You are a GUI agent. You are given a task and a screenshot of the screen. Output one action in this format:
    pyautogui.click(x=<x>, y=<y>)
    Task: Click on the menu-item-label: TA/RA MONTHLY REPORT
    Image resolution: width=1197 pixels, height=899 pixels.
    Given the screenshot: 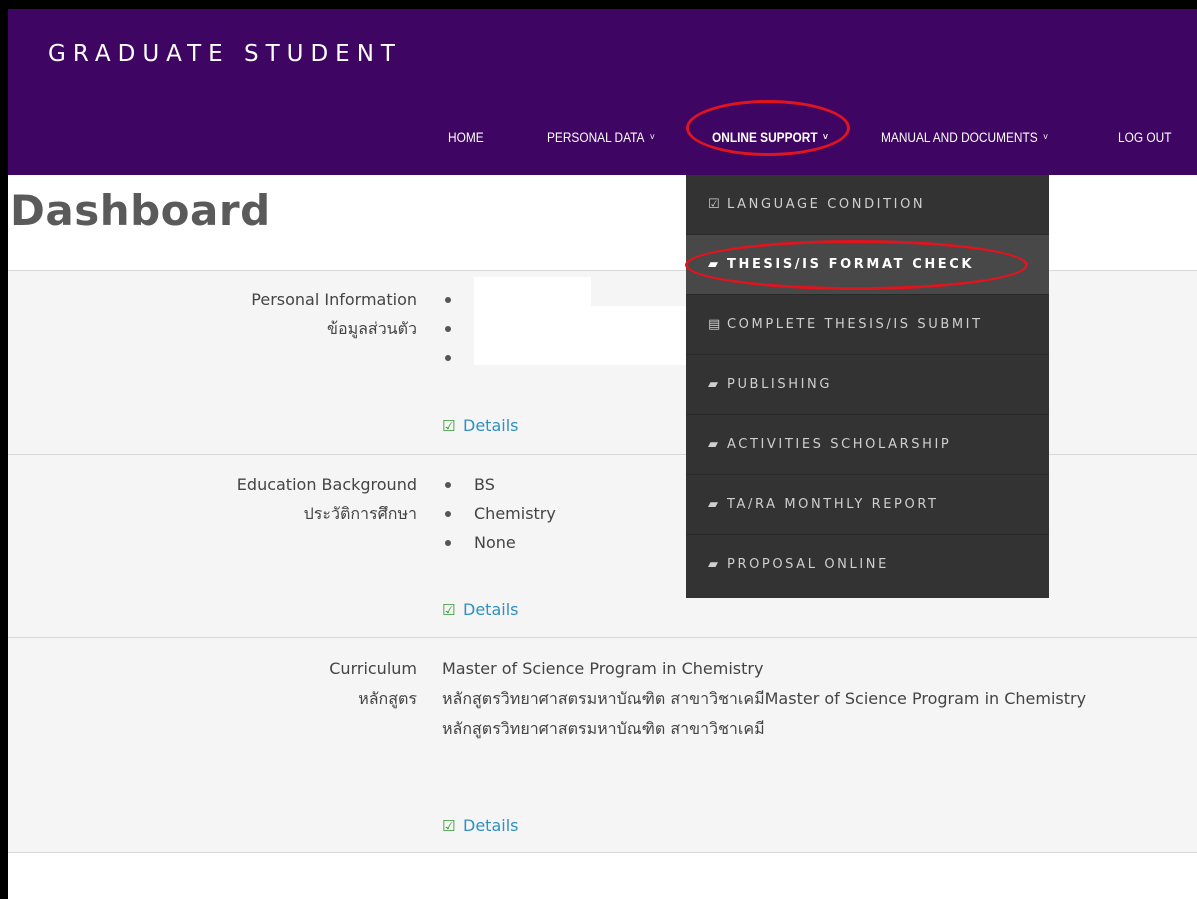 What is the action you would take?
    pyautogui.click(x=833, y=504)
    